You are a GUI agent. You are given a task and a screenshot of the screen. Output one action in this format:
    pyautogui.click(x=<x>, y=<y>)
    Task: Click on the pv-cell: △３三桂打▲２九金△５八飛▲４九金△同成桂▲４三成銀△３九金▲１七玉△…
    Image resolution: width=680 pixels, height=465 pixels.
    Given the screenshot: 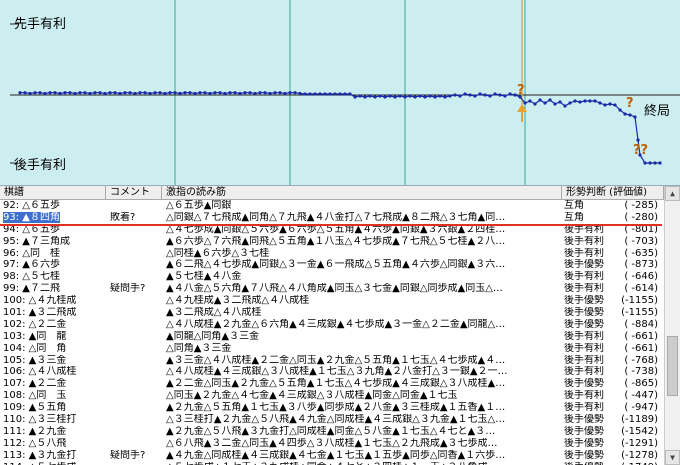 What is the action you would take?
    pyautogui.click(x=336, y=420)
    